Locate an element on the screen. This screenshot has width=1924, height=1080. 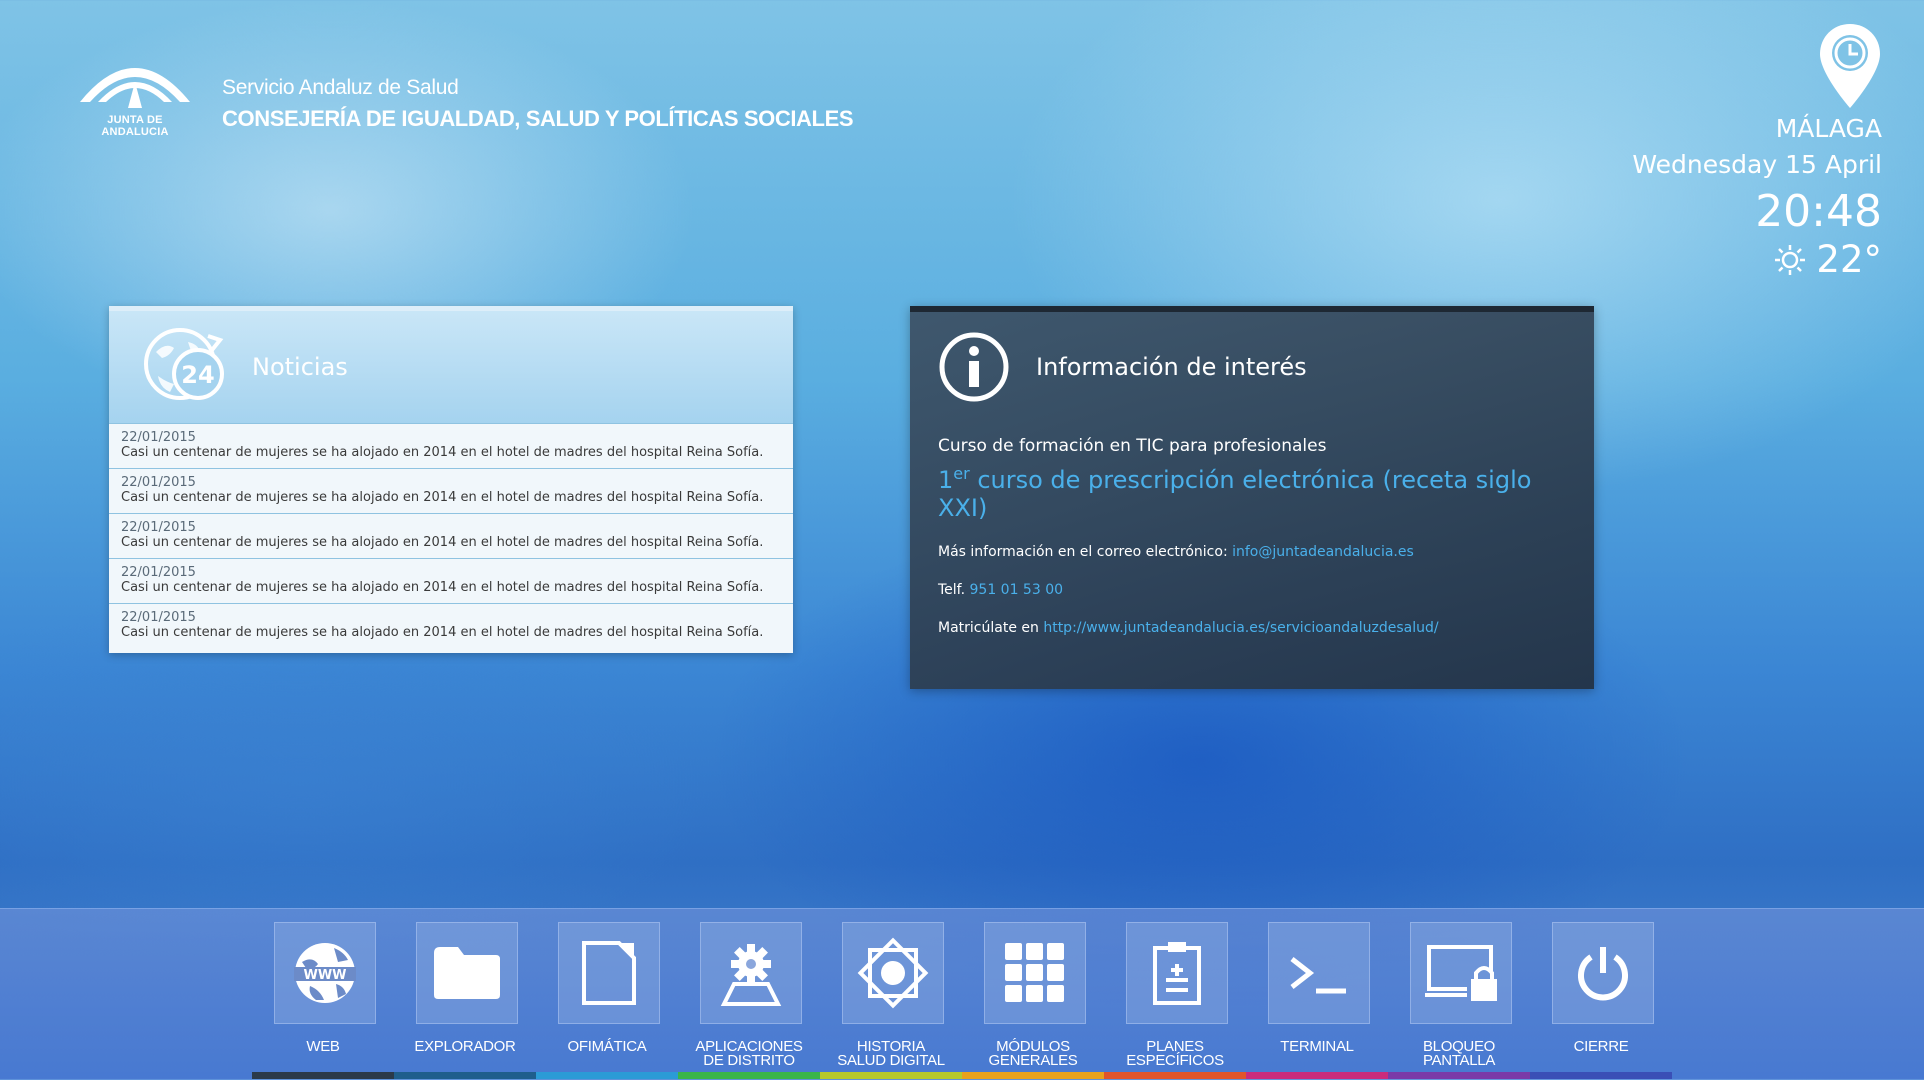
app-label: MÓDULOS GENERALES is located at coordinates (1033, 1053).